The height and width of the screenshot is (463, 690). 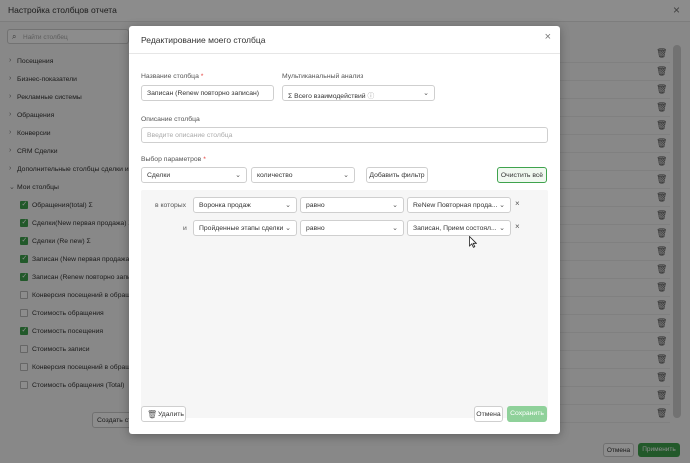 I want to click on multichannel-value-text: Σ Всего взаимодействий, so click(x=327, y=96).